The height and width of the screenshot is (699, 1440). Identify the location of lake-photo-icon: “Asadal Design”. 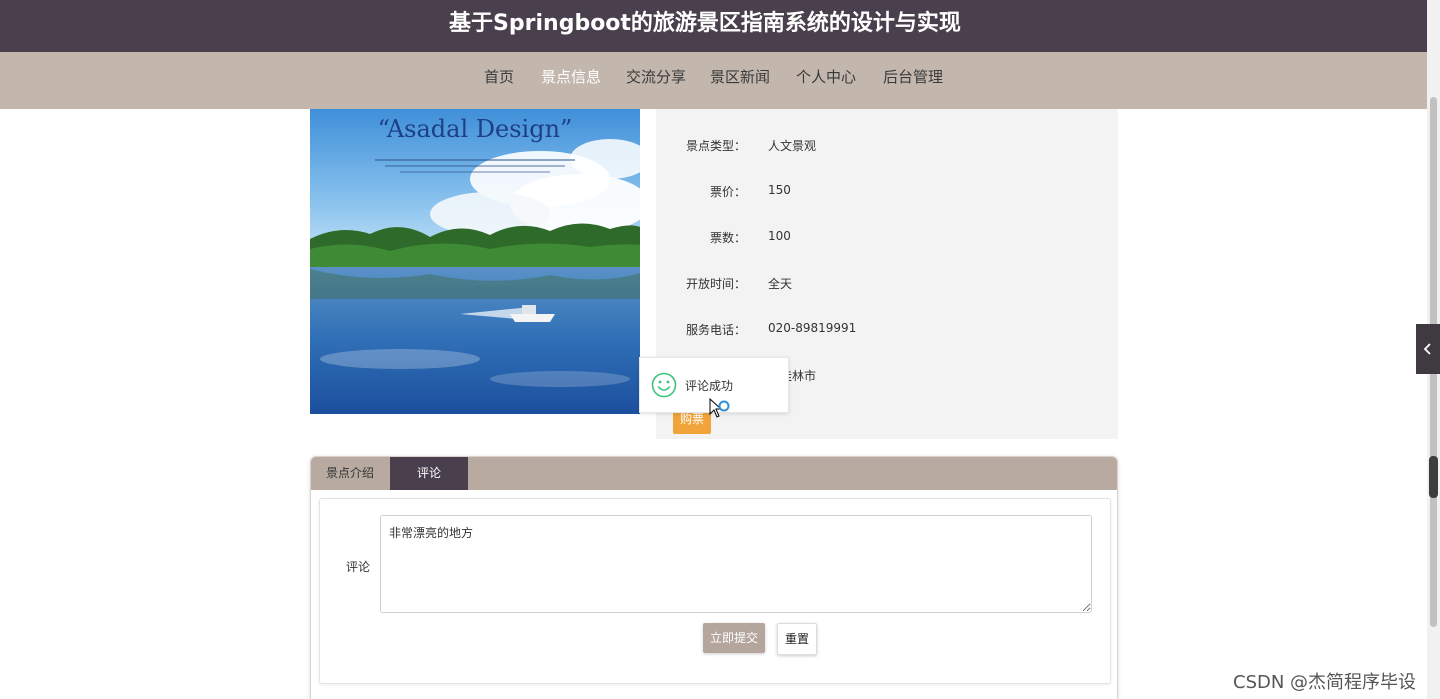
(475, 261).